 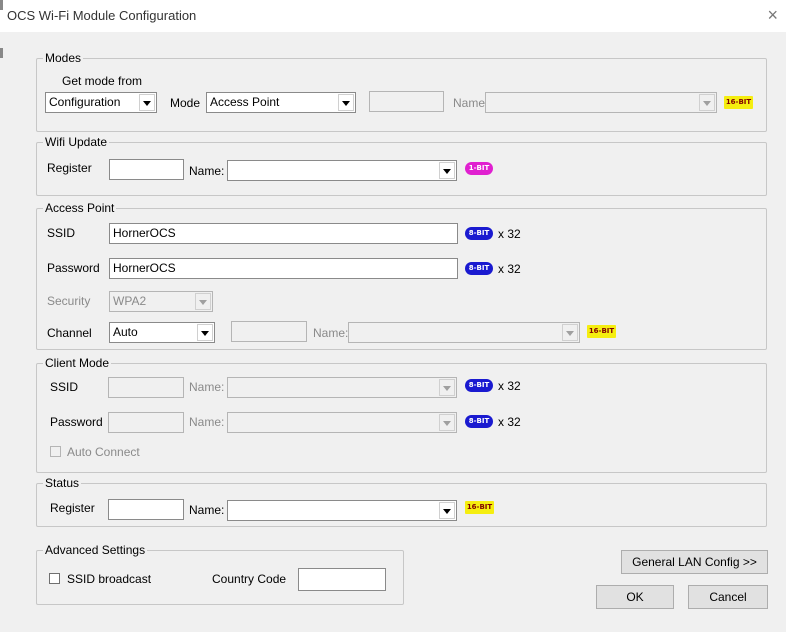 What do you see at coordinates (281, 102) in the screenshot?
I see `mode-select: Access Point` at bounding box center [281, 102].